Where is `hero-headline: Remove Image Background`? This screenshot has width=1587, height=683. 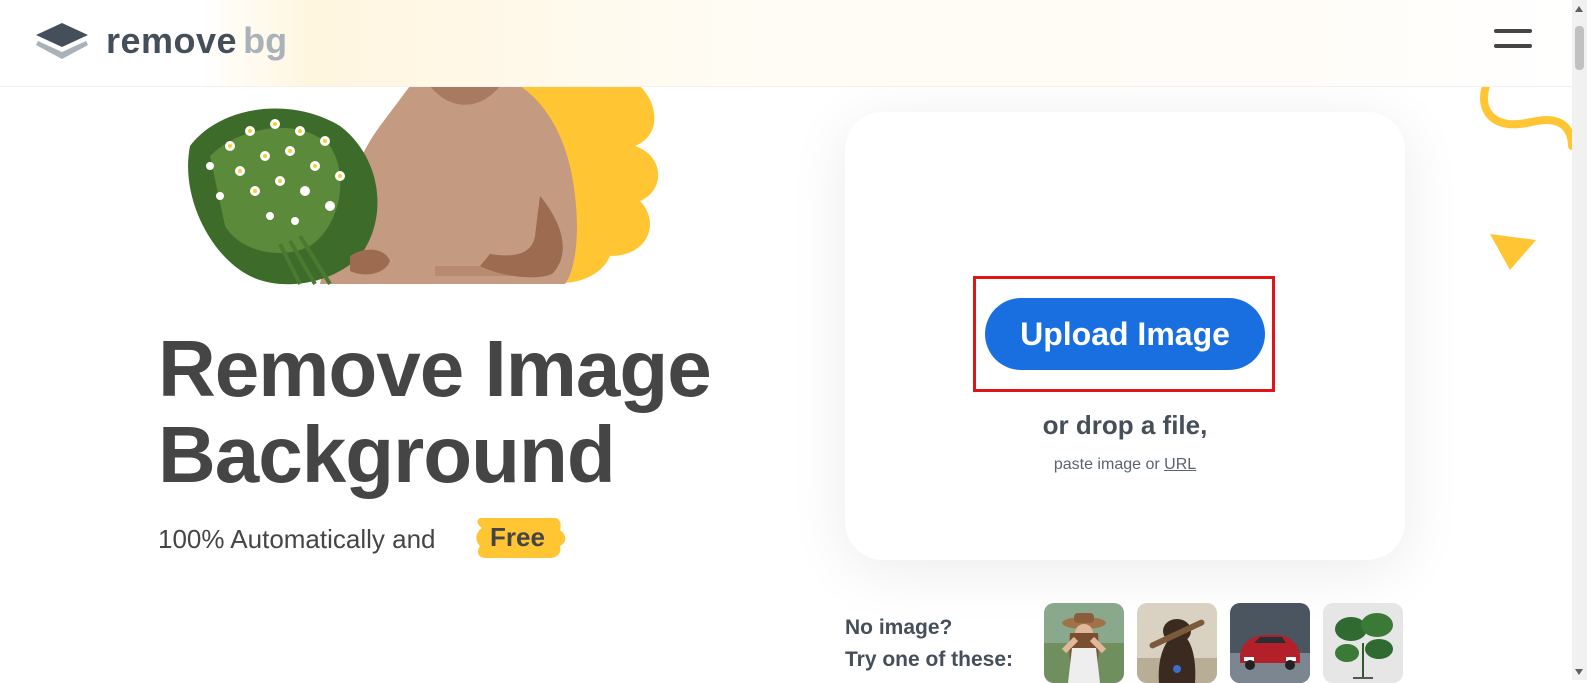 hero-headline: Remove Image Background is located at coordinates (435, 411).